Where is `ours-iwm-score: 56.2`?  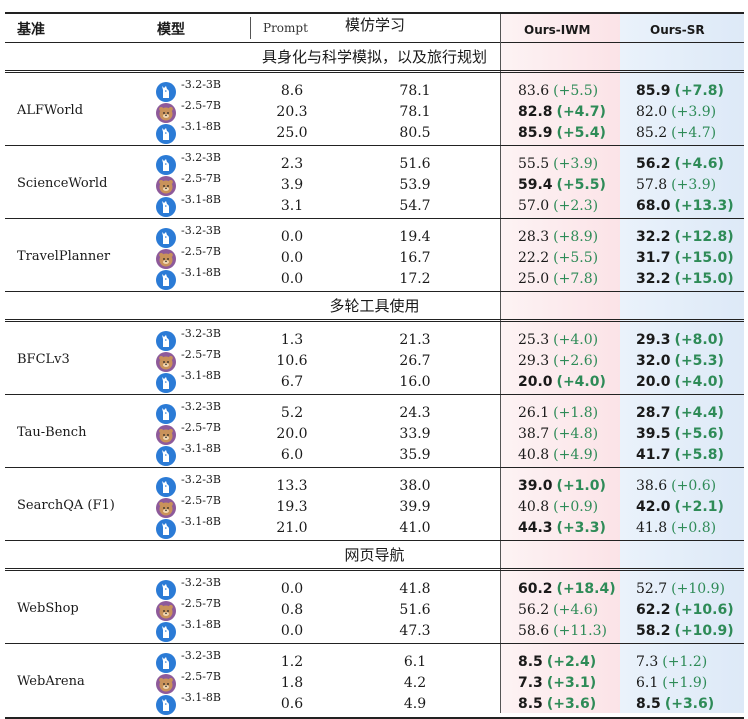 ours-iwm-score: 56.2 is located at coordinates (534, 610).